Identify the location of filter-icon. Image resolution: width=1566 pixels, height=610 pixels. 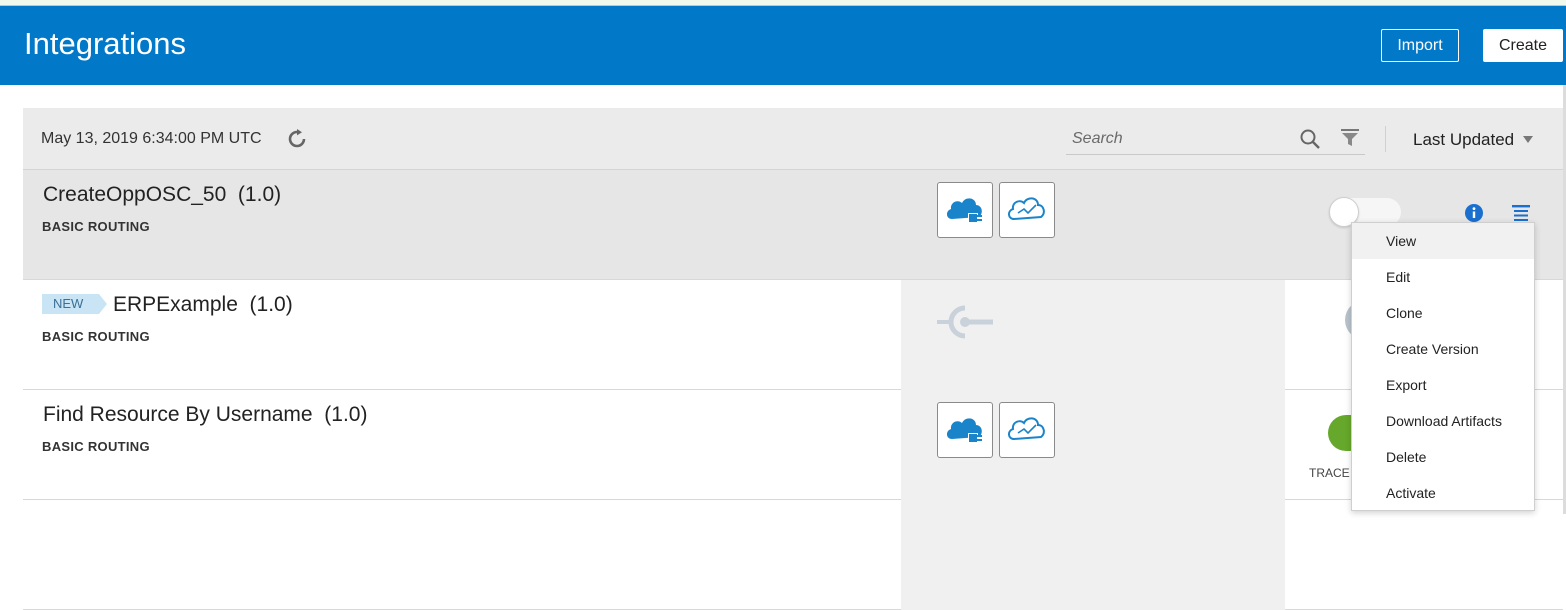
(1350, 138).